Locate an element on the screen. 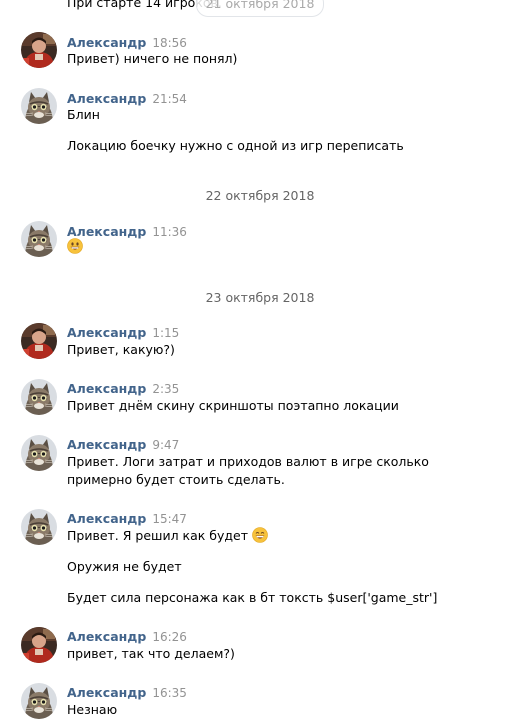 This screenshot has height=727, width=524. author-link: Александр 9:47 is located at coordinates (123, 444).